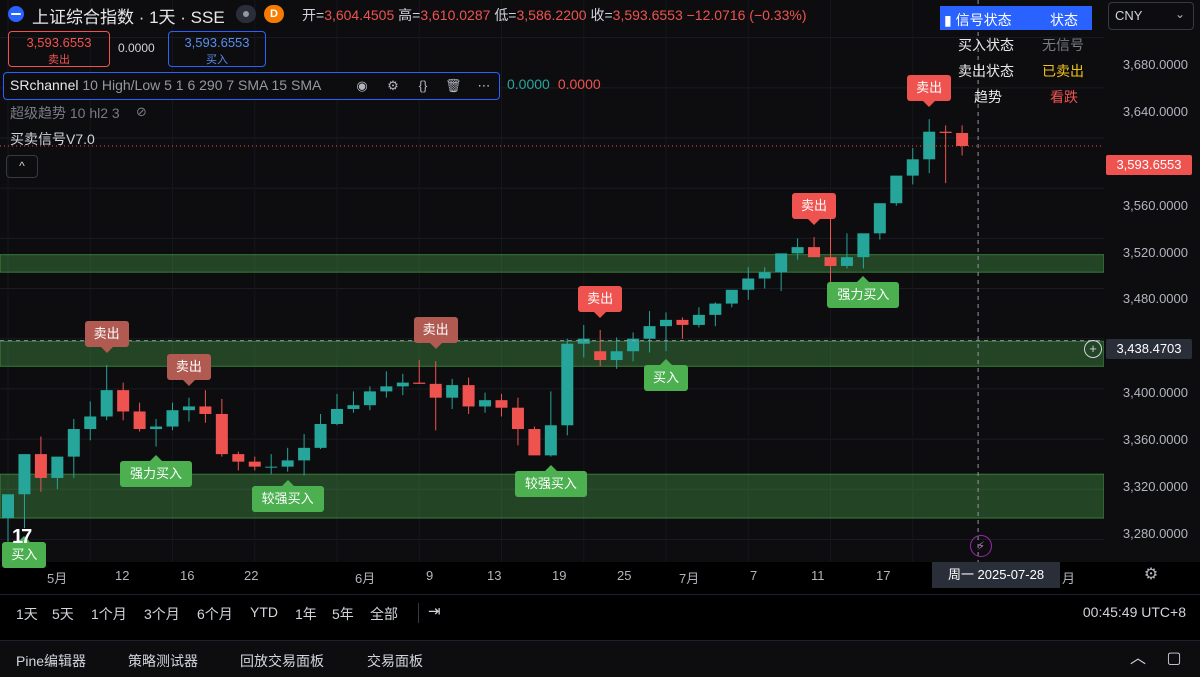 The height and width of the screenshot is (677, 1200). Describe the element at coordinates (1093, 349) in the screenshot. I see `add-alert-plus-icon: +` at that location.